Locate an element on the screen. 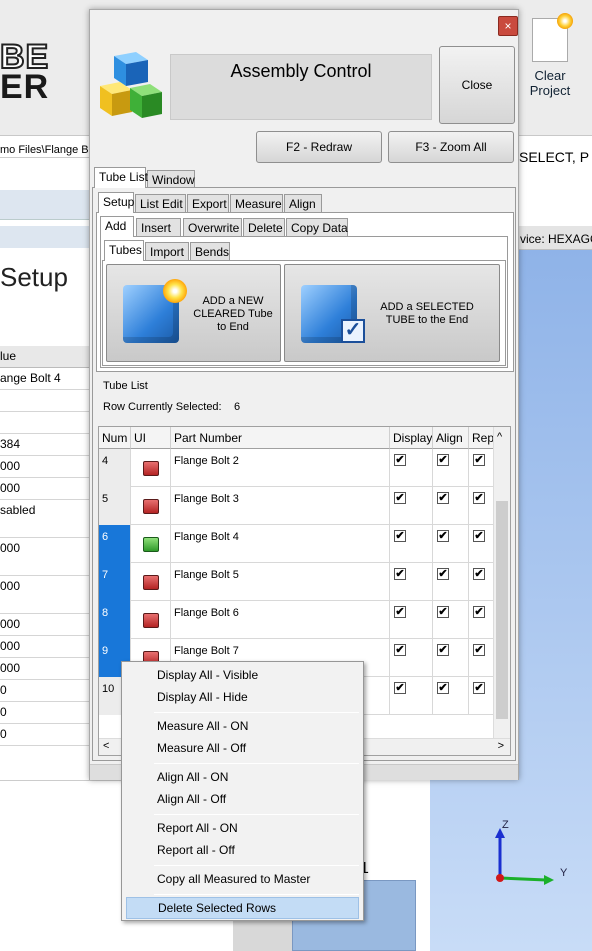 Image resolution: width=592 pixels, height=951 pixels. cell-part-number: Flange Bolt 3 is located at coordinates (280, 506).